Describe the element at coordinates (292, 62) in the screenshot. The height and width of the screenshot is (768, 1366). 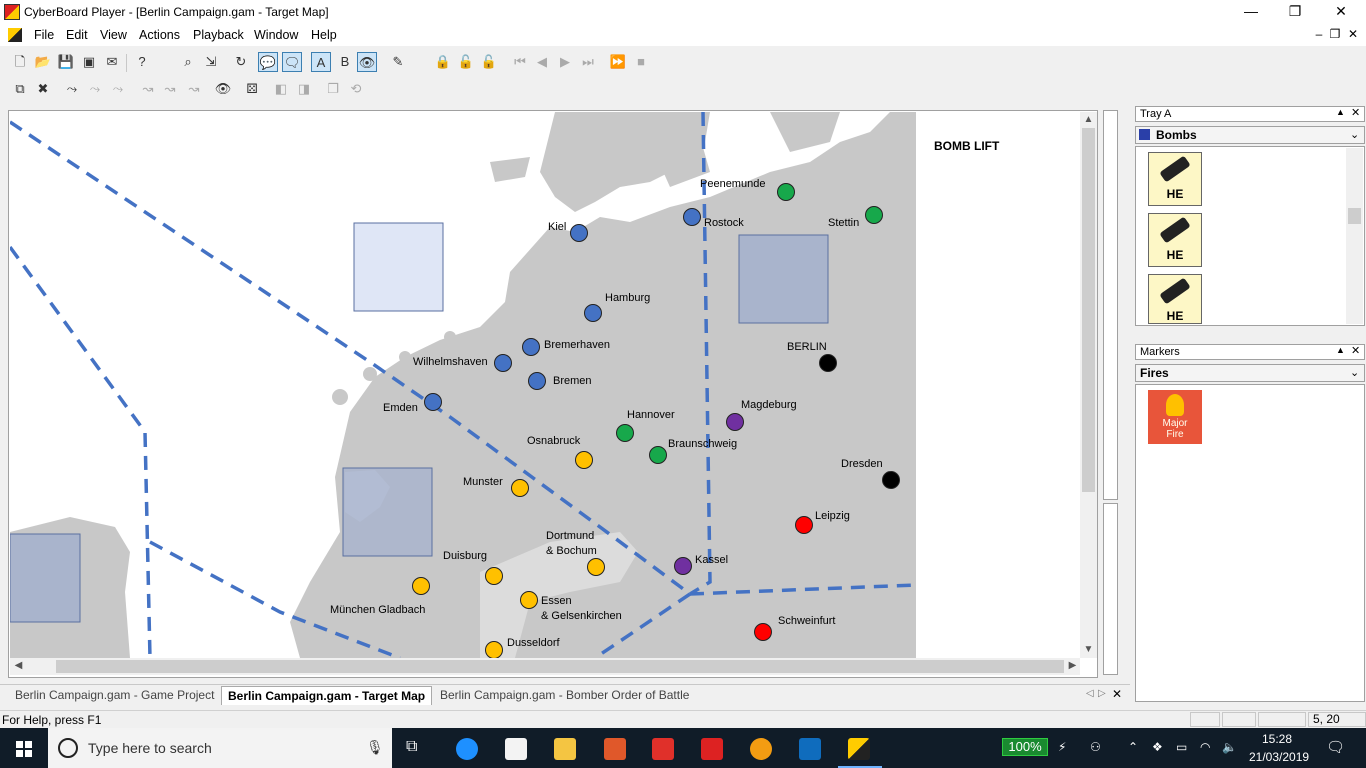
I see `speech-bubbles-icon: 🗨` at that location.